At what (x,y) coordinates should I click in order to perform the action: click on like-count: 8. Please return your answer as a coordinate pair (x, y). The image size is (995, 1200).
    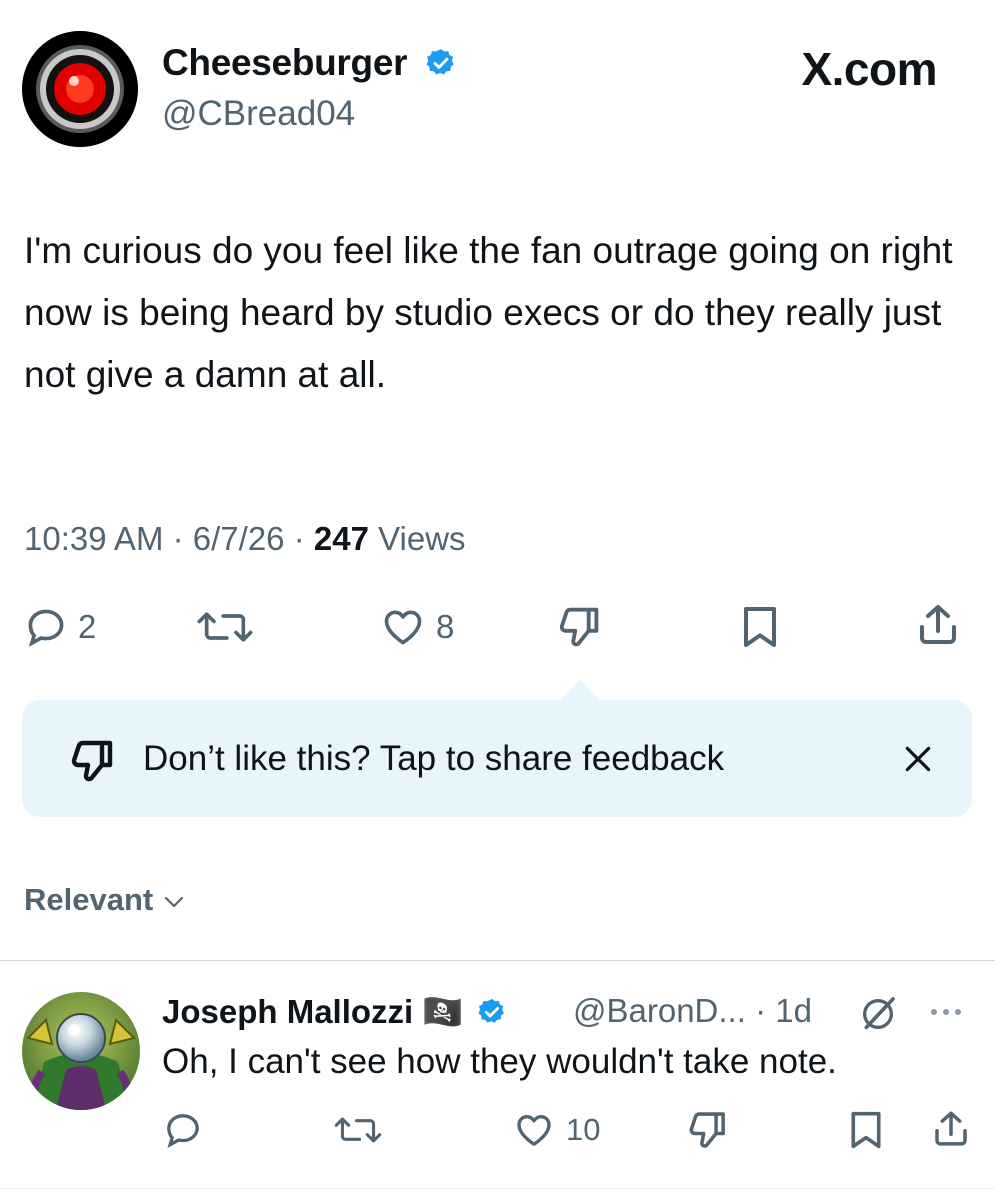
    Looking at the image, I should click on (445, 626).